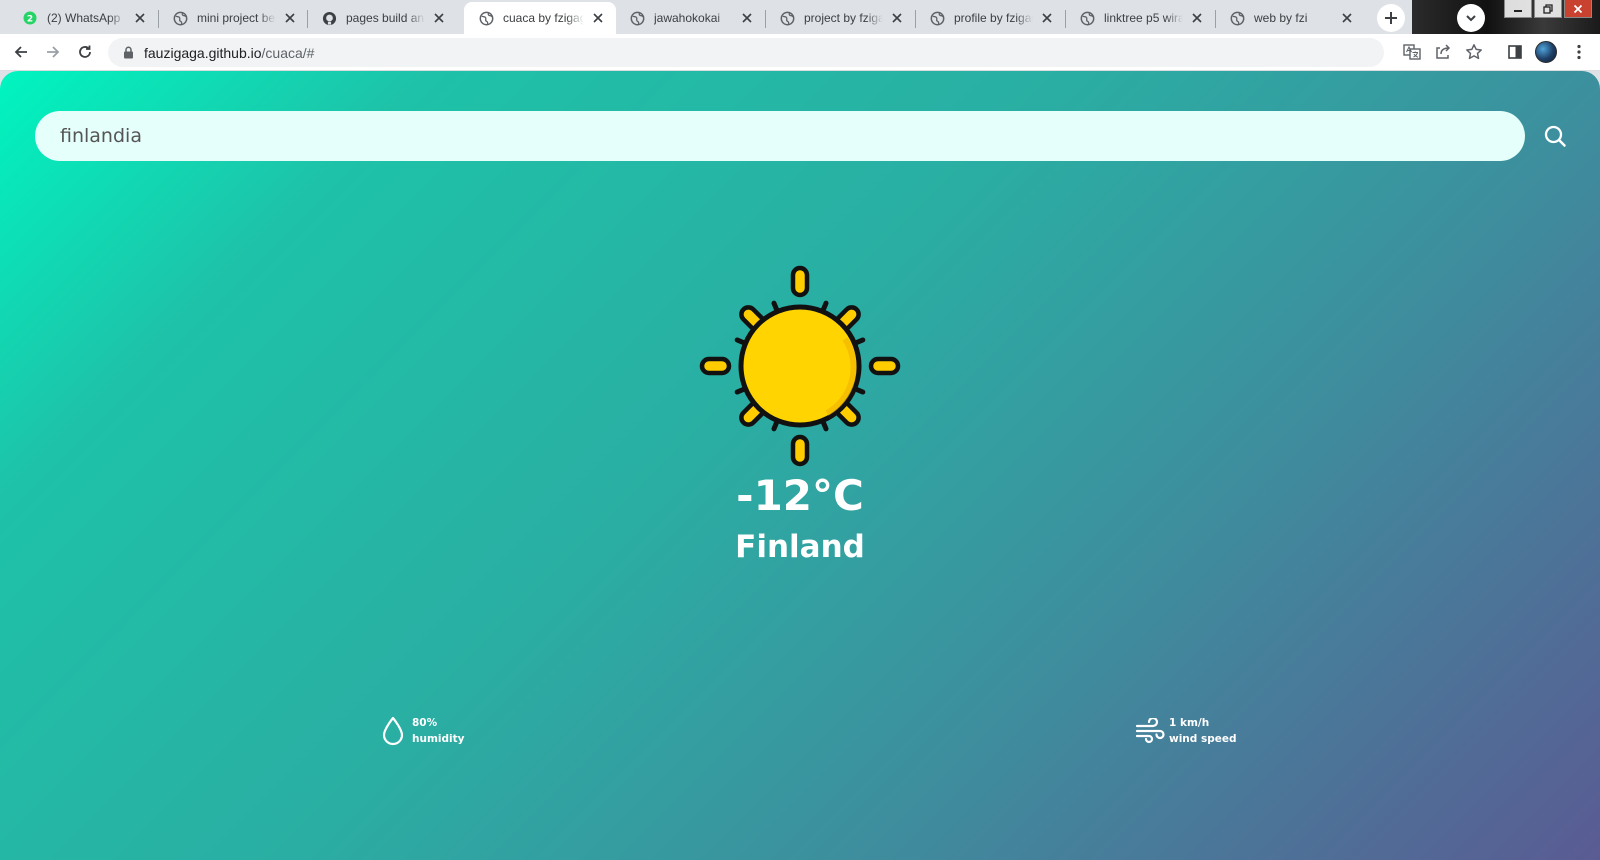 The image size is (1600, 860). I want to click on restore-icon, so click(1548, 8).